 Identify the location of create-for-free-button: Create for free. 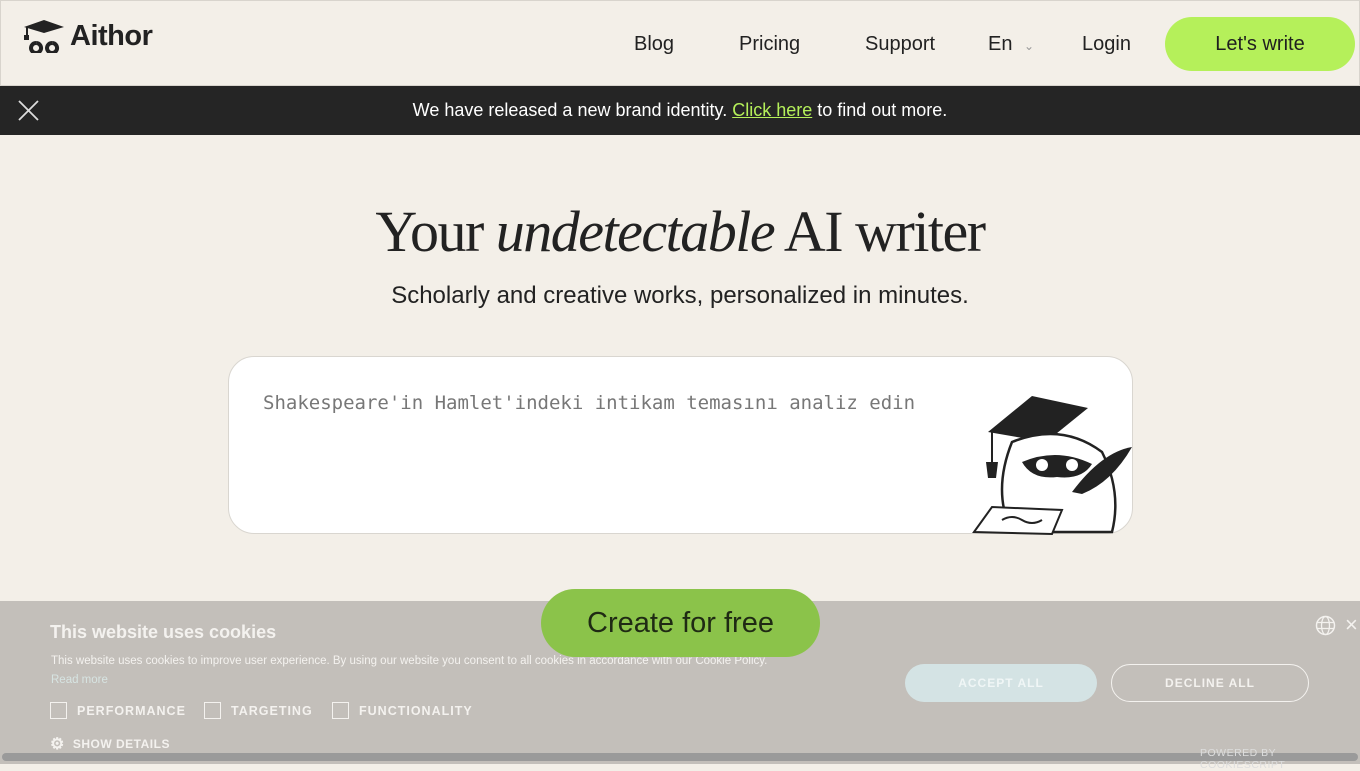
(680, 623).